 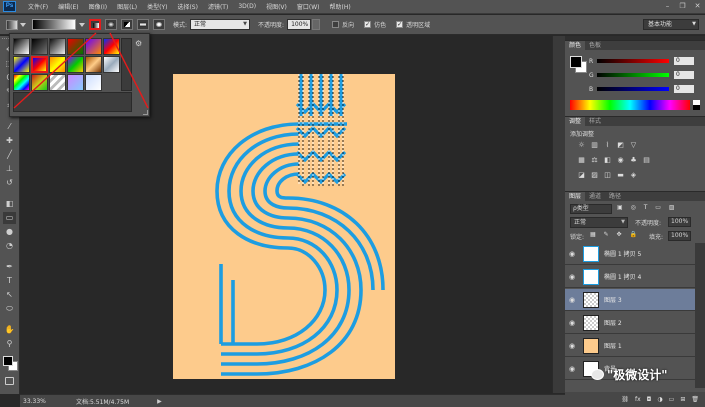 I want to click on gradient-preset-violet-orange, so click(x=93, y=46).